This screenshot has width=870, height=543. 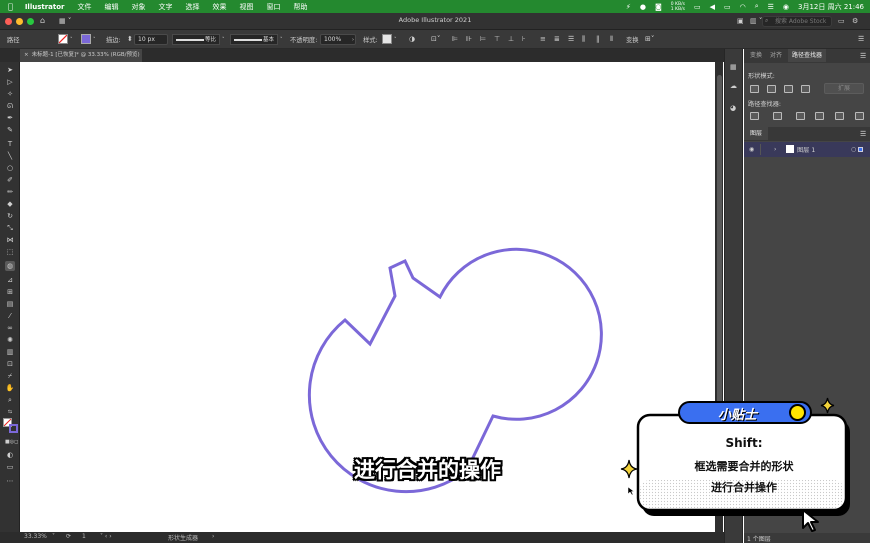 I want to click on layer-name: 图层 1, so click(x=806, y=149).